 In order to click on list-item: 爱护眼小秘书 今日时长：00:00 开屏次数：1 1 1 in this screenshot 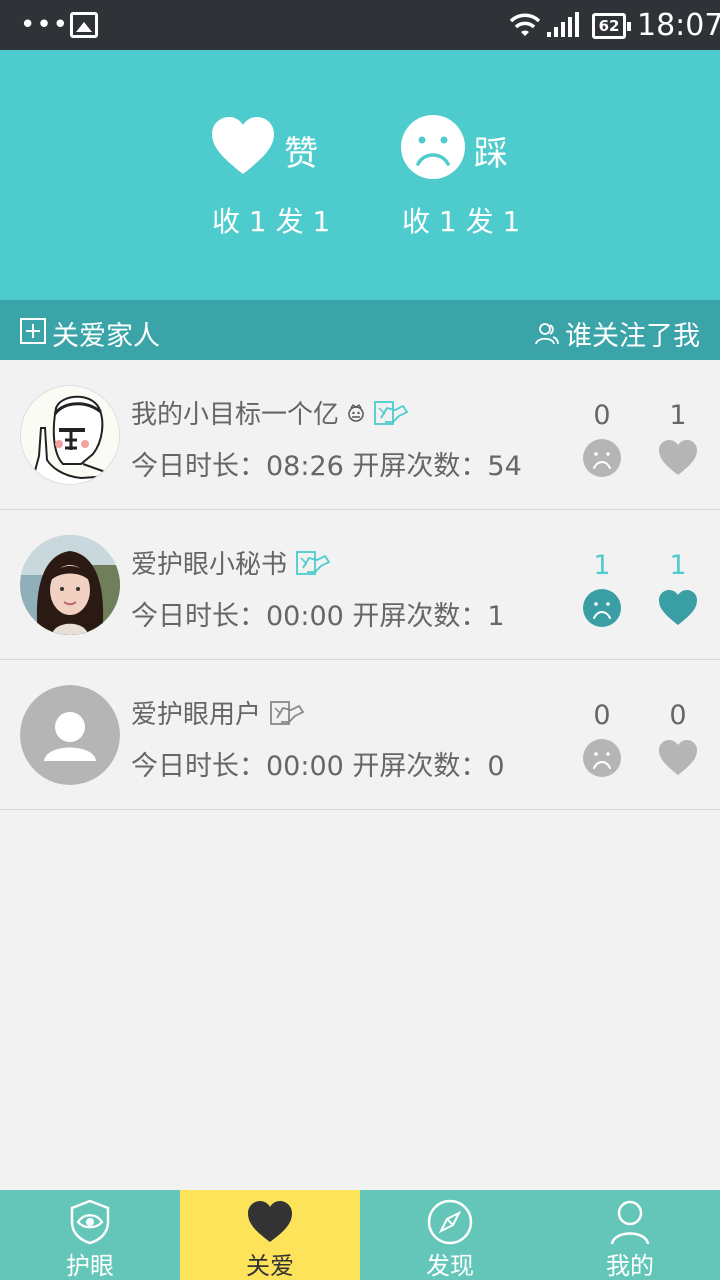, I will do `click(360, 585)`.